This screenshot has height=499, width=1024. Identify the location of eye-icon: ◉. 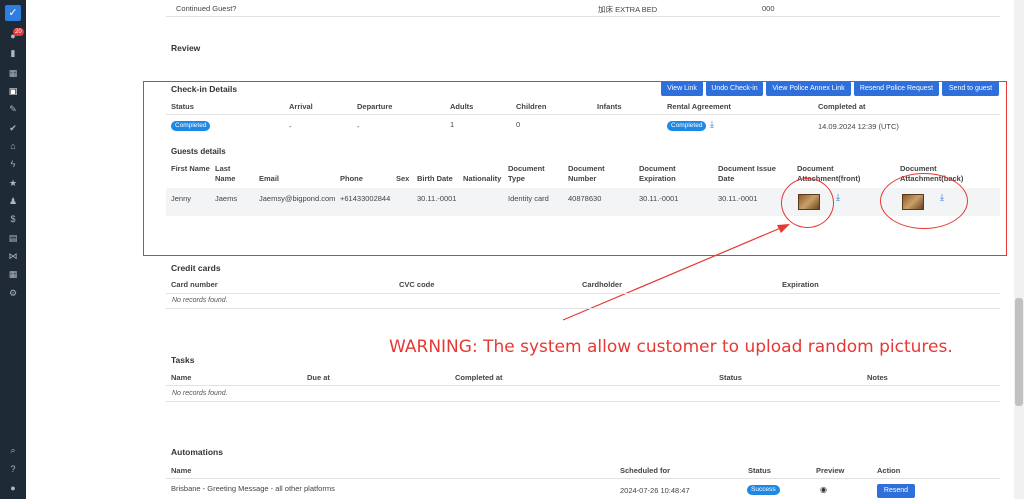
(823, 489).